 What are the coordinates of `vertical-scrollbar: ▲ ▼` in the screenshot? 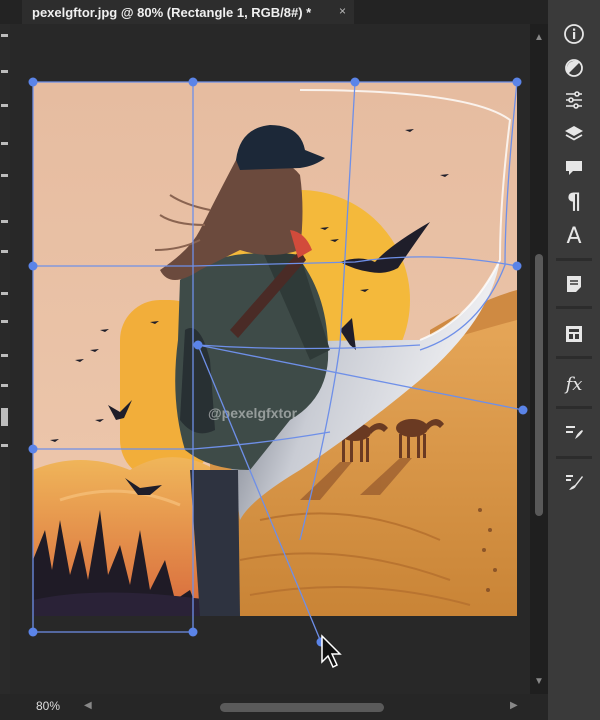 It's located at (539, 359).